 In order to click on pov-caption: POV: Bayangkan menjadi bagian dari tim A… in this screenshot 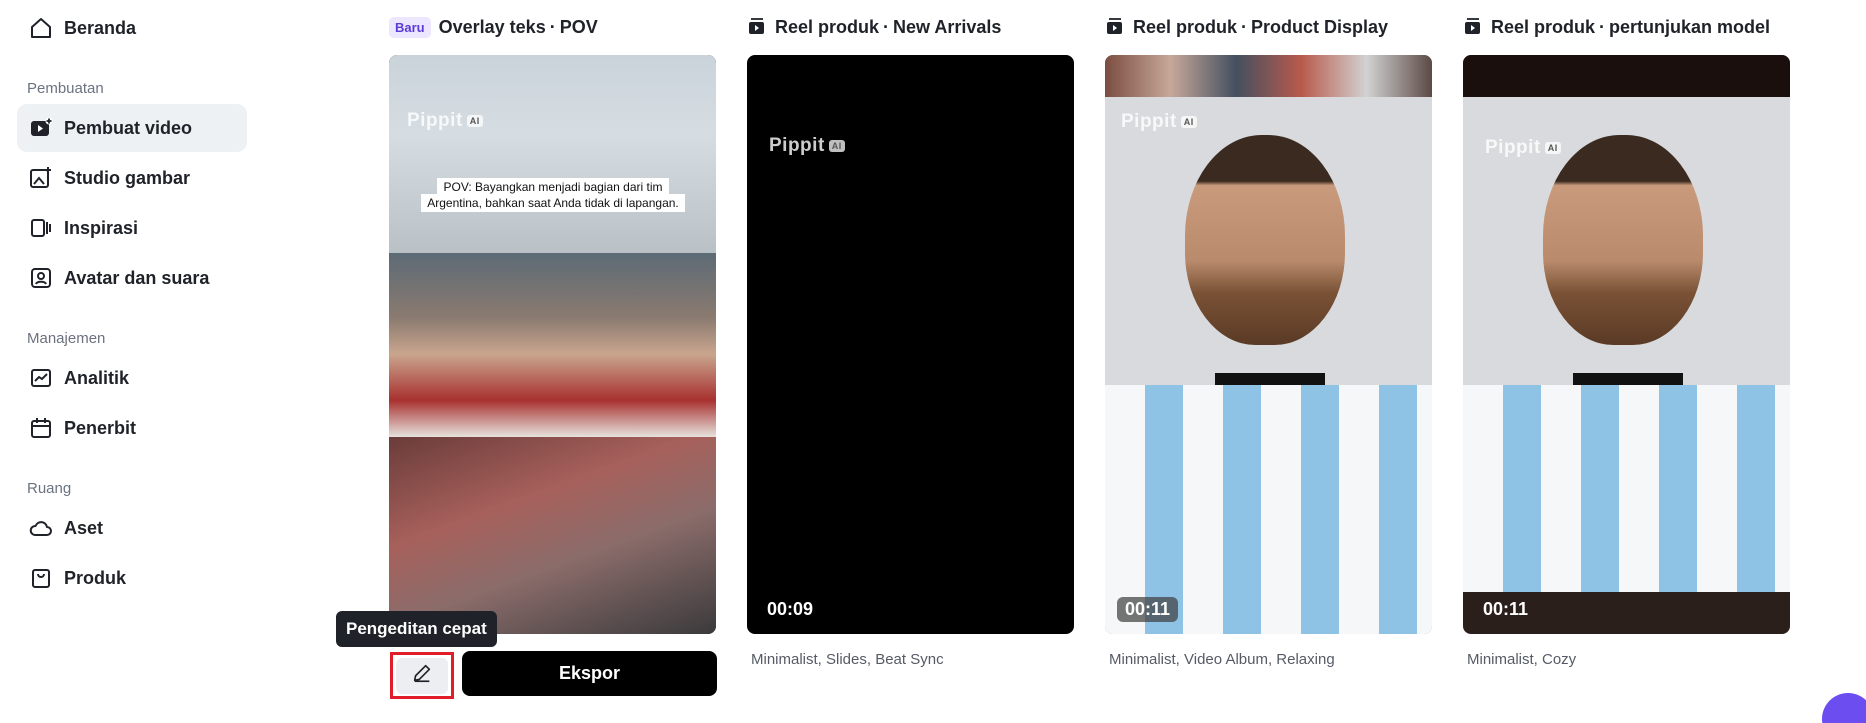, I will do `click(553, 195)`.